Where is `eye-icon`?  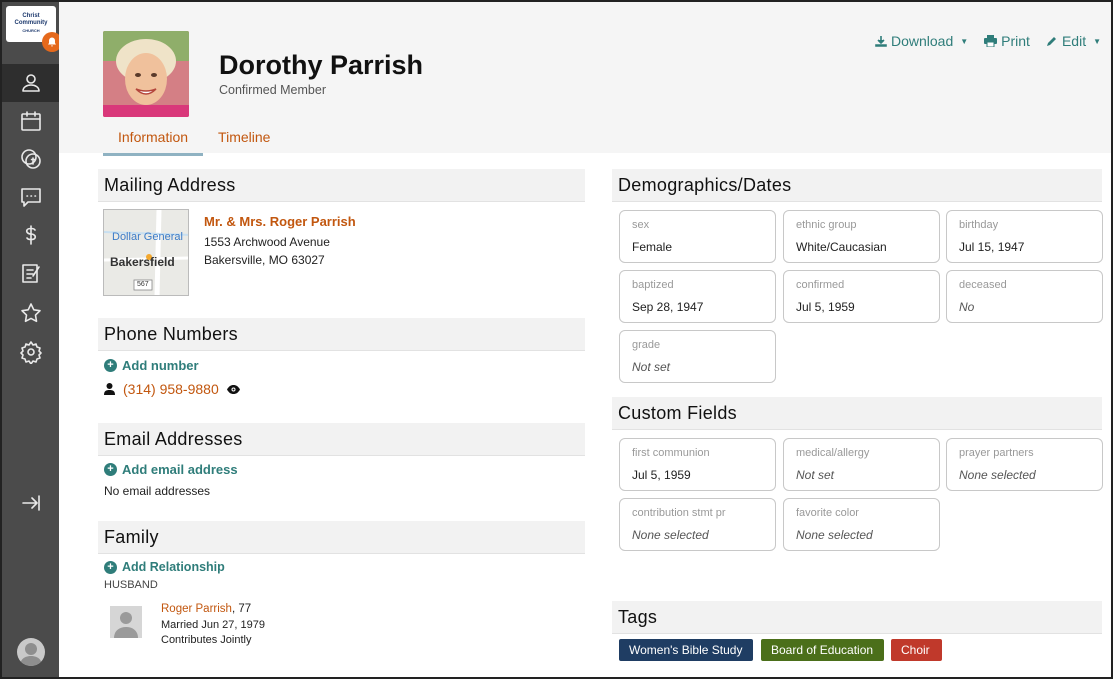
eye-icon is located at coordinates (233, 389).